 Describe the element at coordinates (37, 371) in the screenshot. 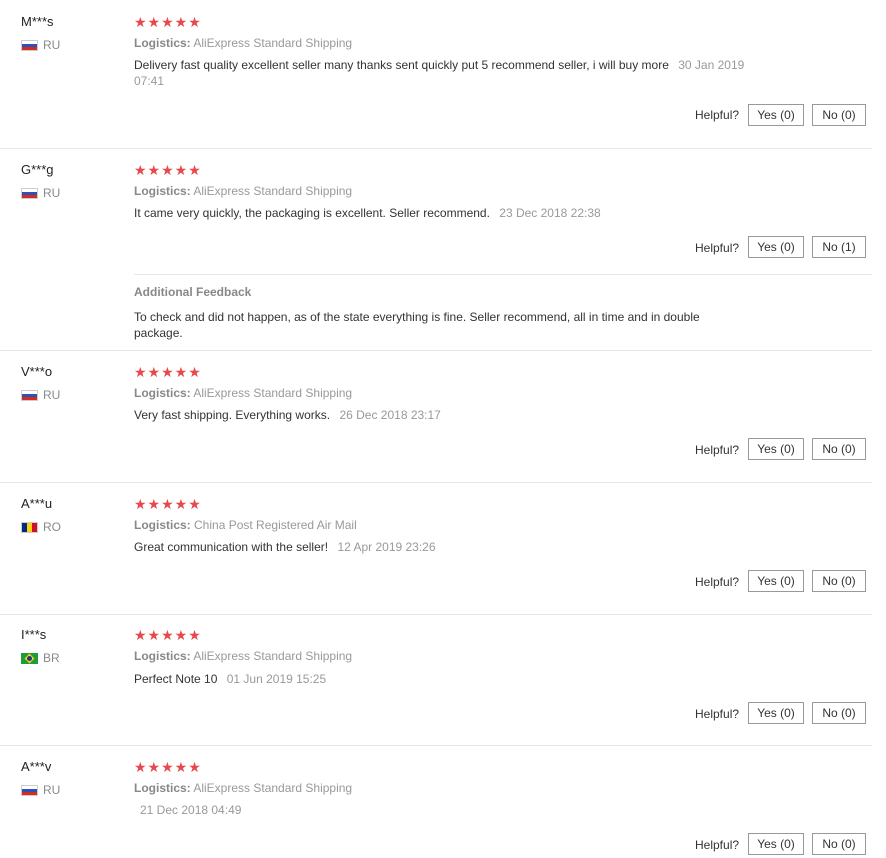

I see `reviewer-name: V***o` at that location.